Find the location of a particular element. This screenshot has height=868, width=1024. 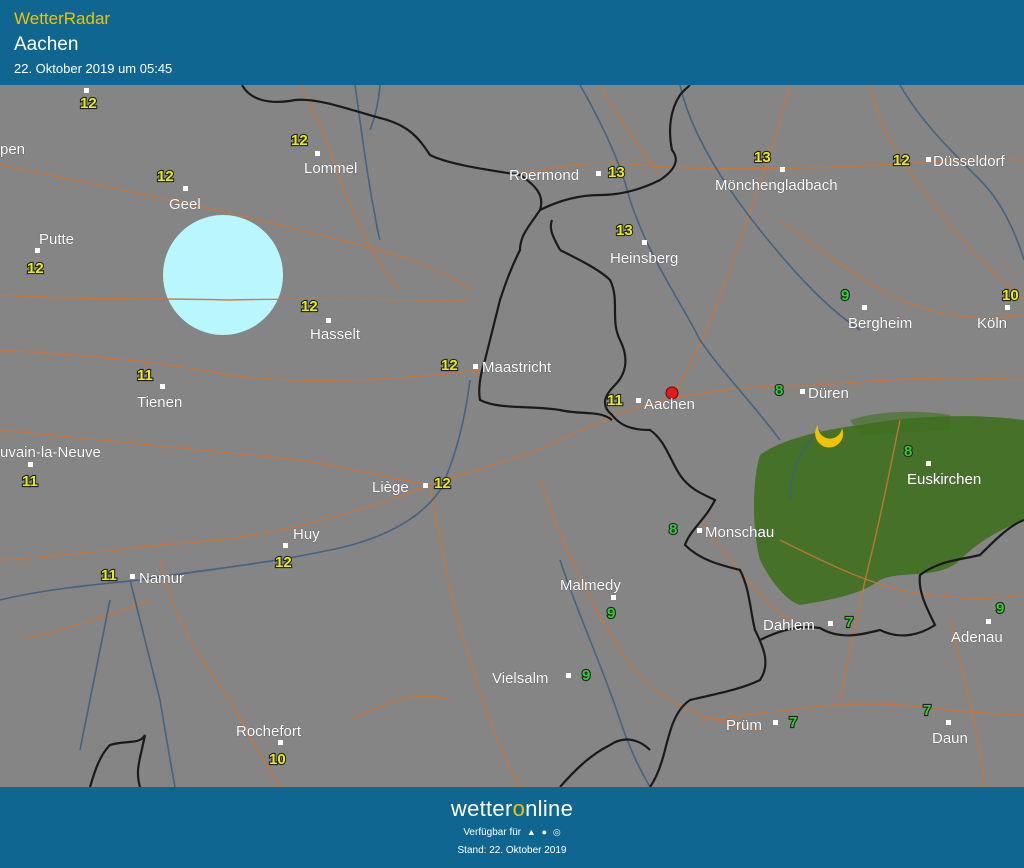

place-name: Daun is located at coordinates (950, 738).